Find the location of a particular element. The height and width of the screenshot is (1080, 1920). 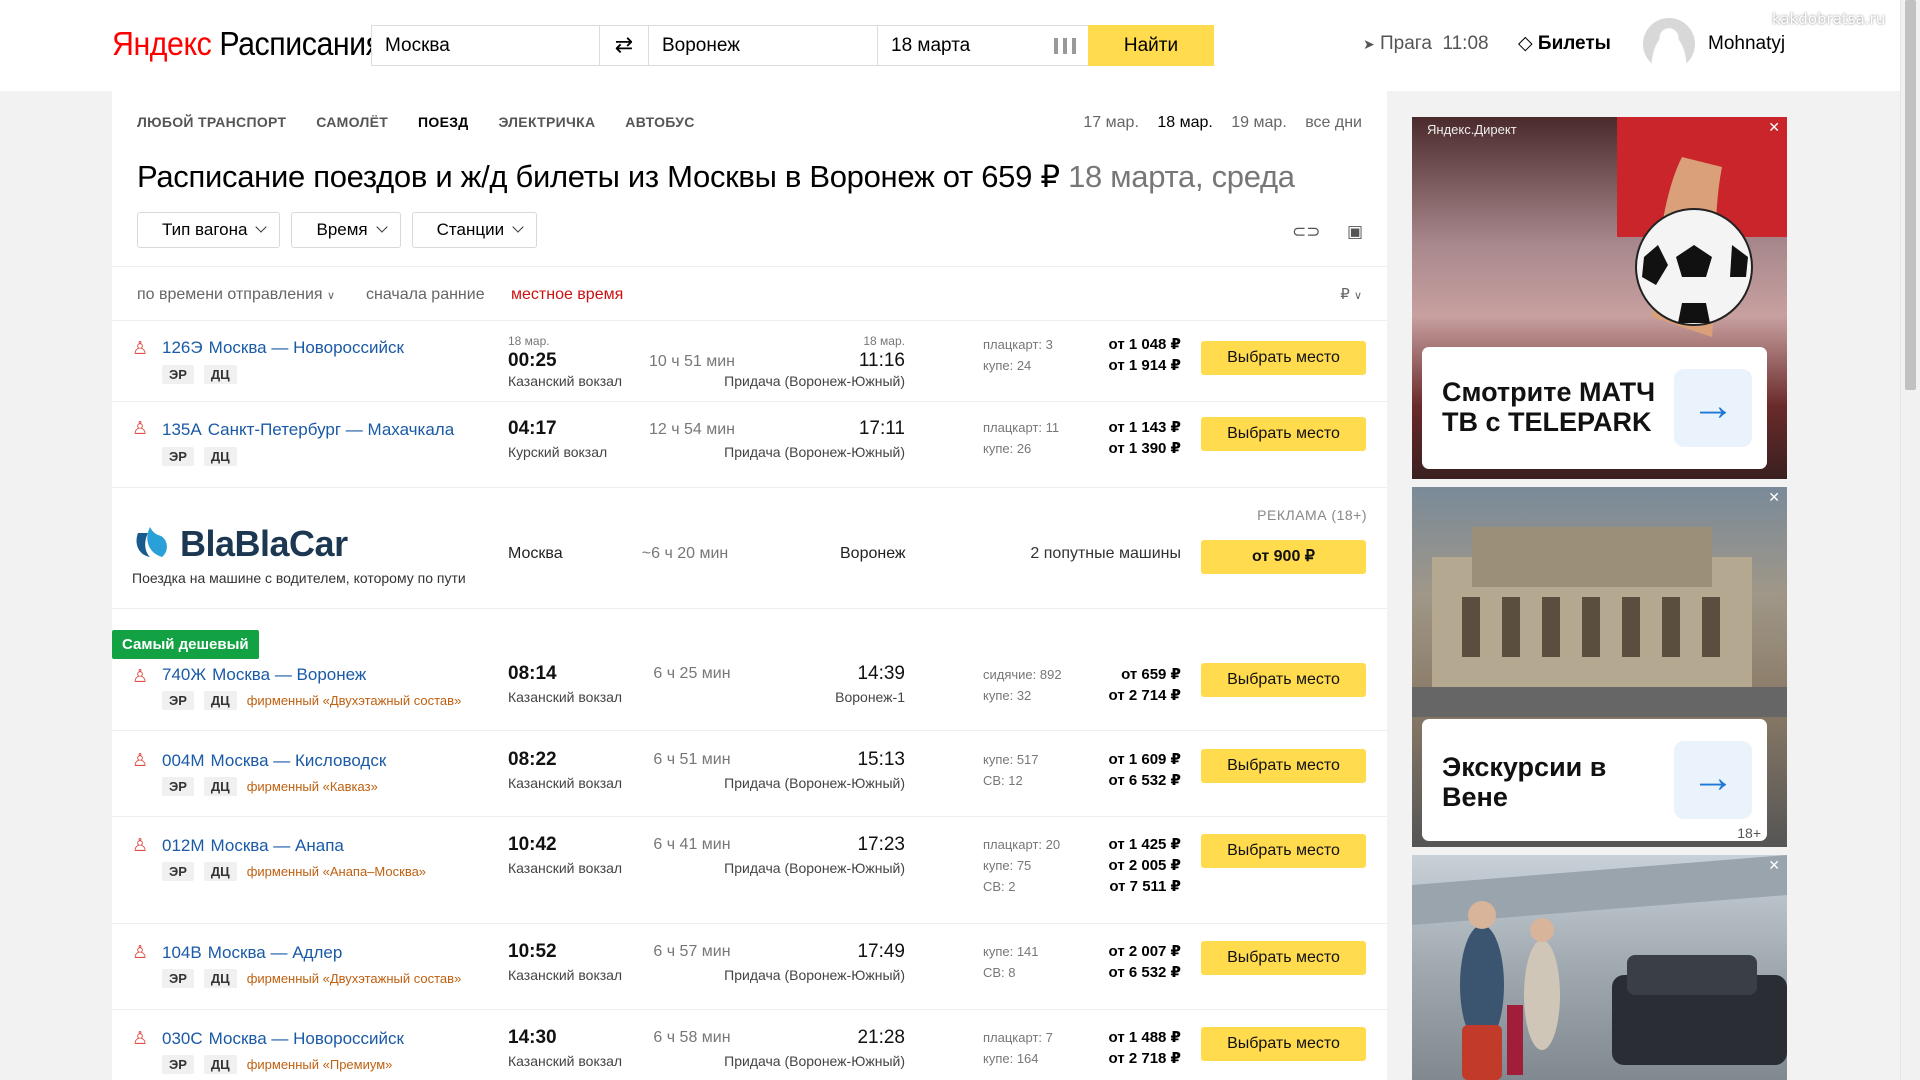

page-tools: ⊂⊃ ▣ is located at coordinates (1316, 232).